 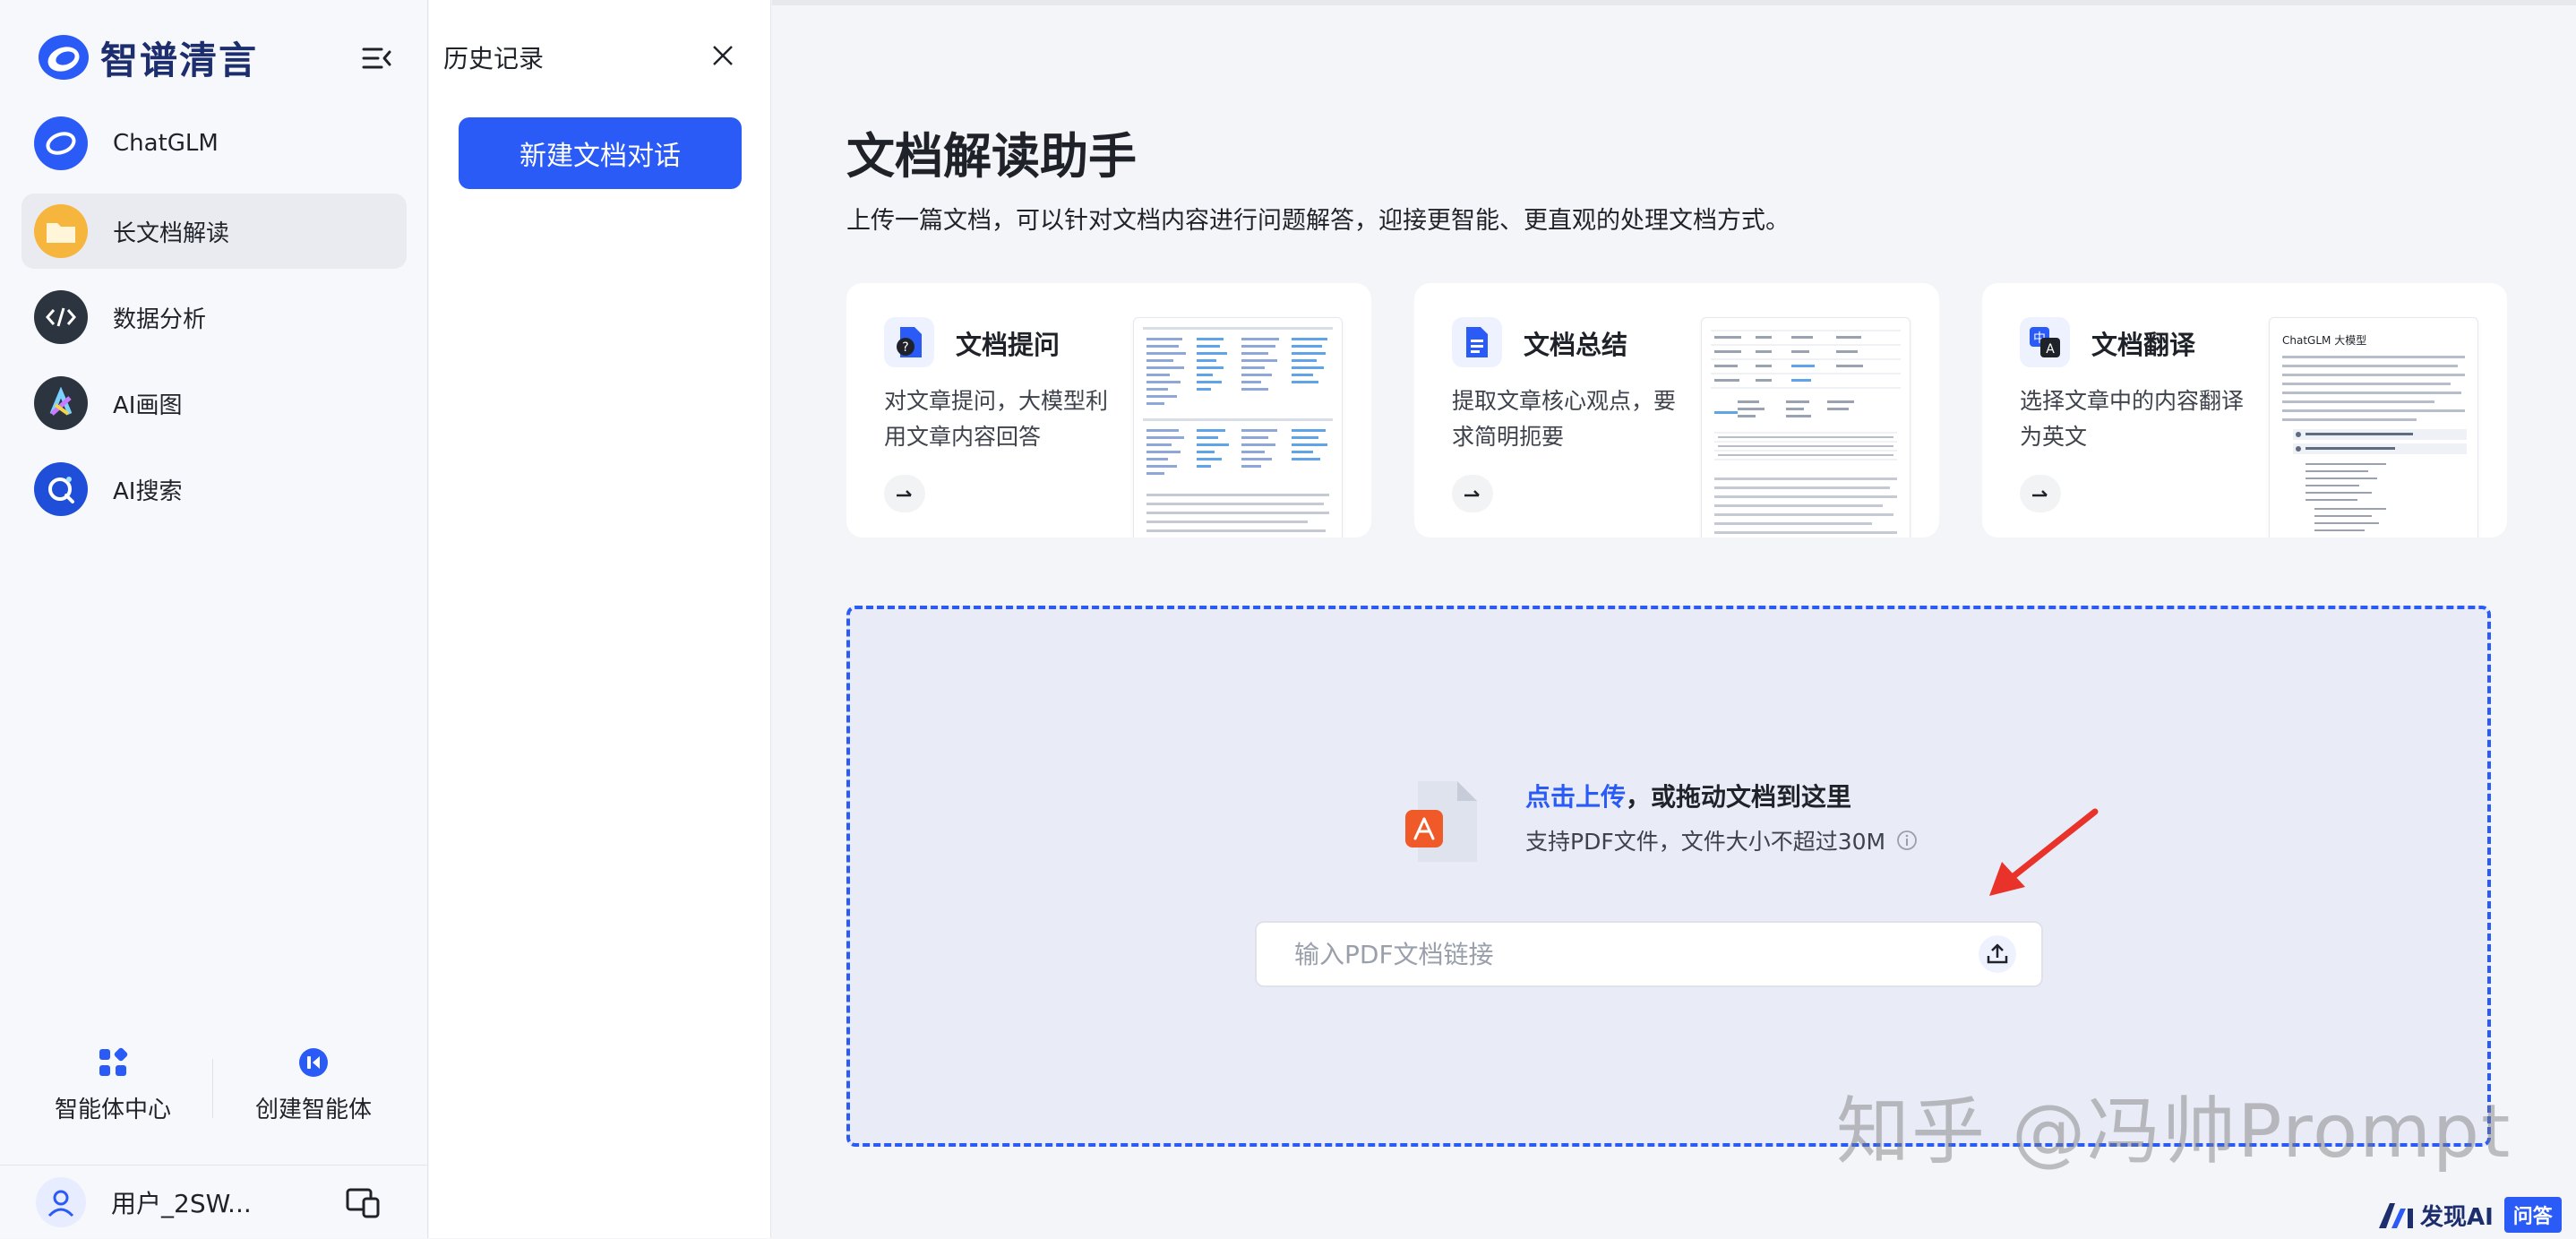 I want to click on devices-icon, so click(x=363, y=1203).